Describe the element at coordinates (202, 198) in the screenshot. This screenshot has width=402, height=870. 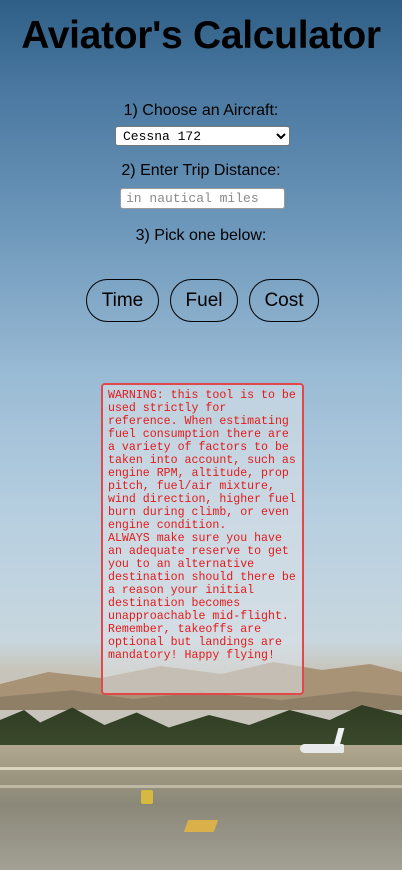
I see `trip-distance-input` at that location.